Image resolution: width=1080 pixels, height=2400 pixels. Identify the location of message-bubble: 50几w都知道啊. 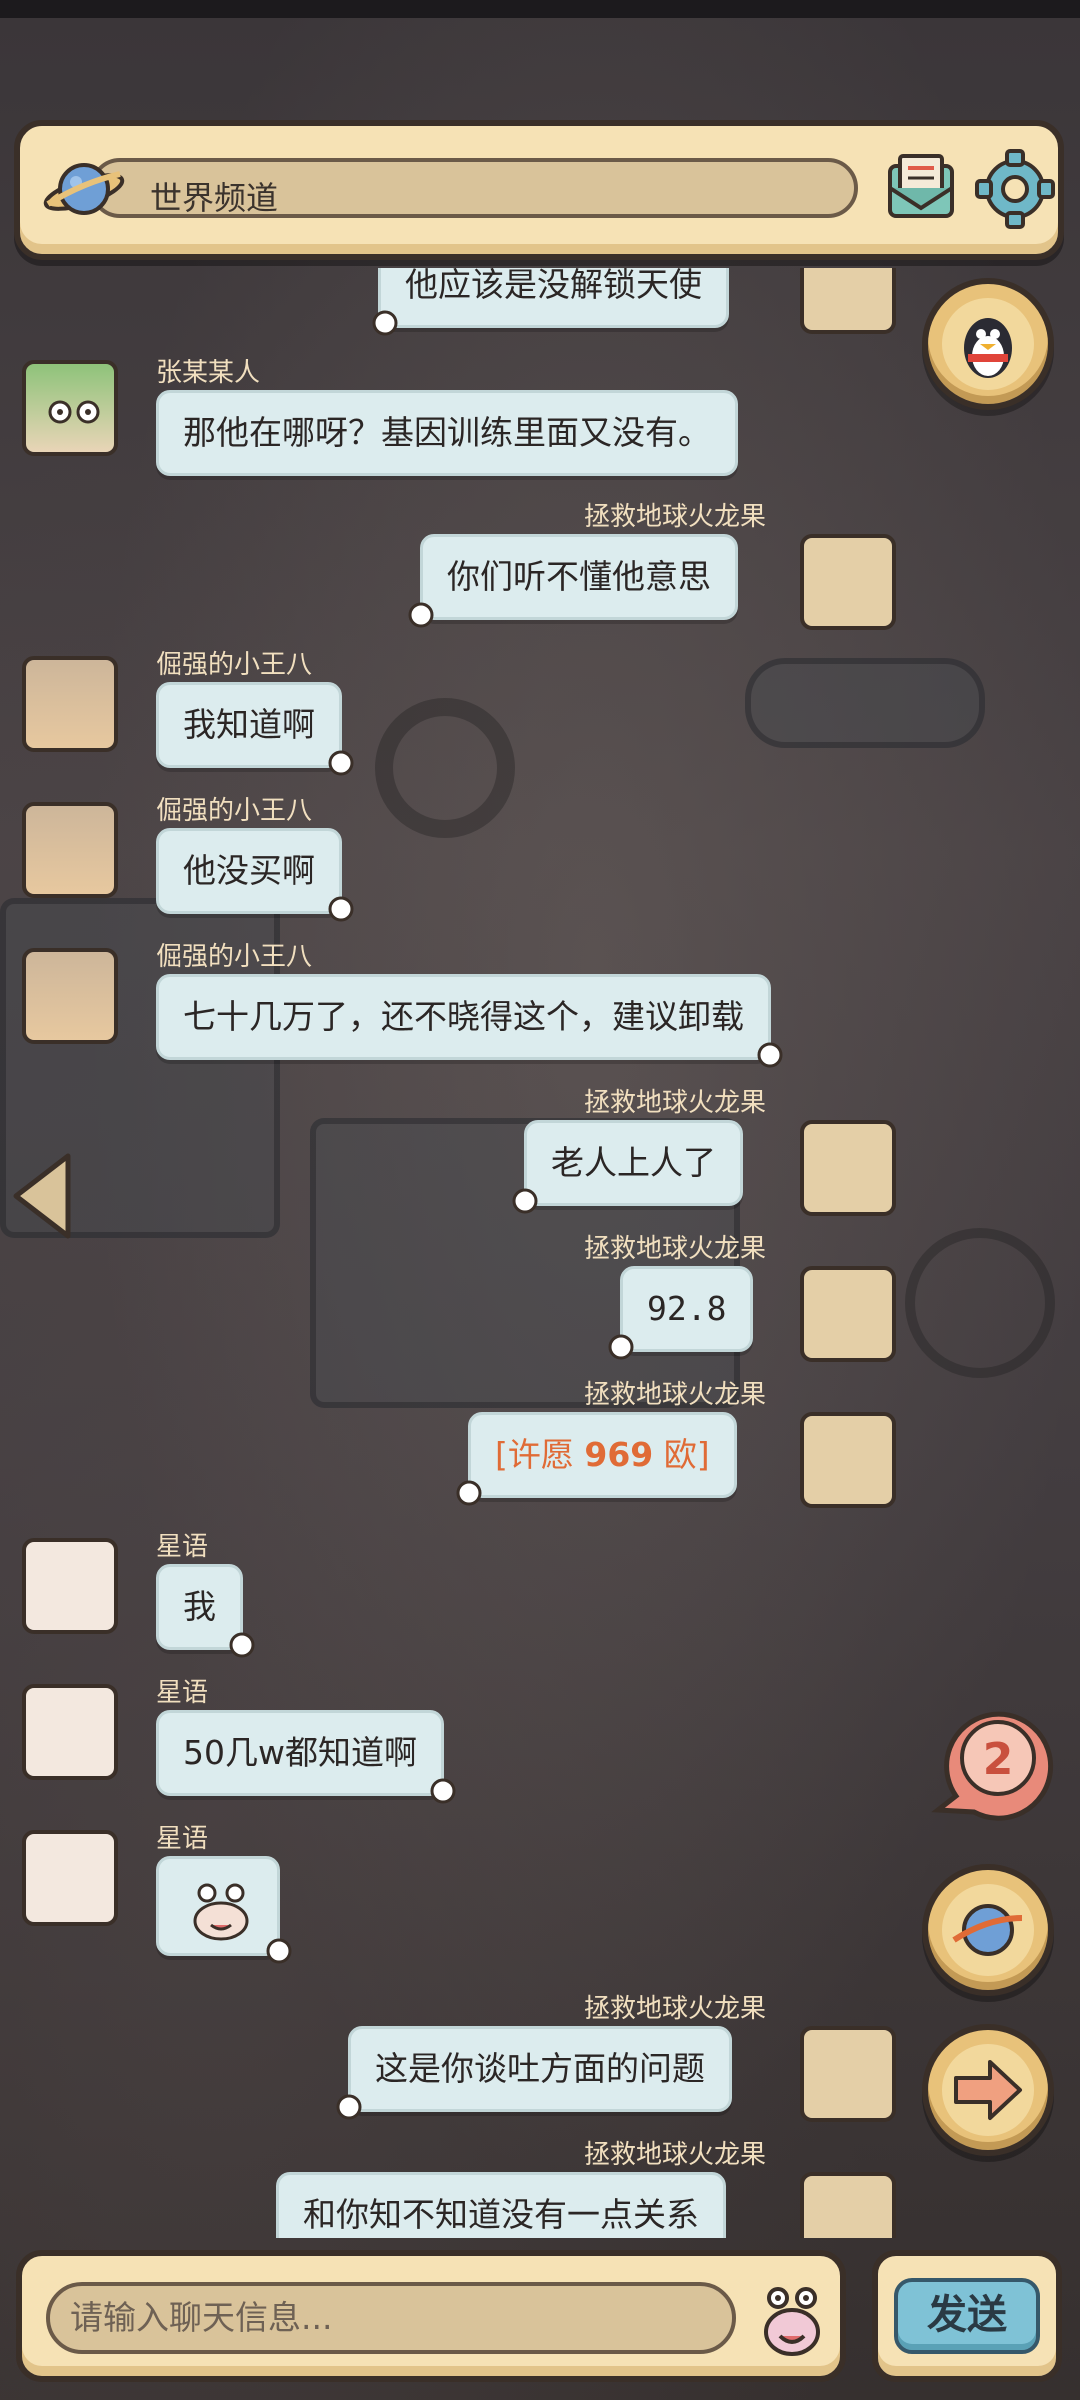
(306, 1757).